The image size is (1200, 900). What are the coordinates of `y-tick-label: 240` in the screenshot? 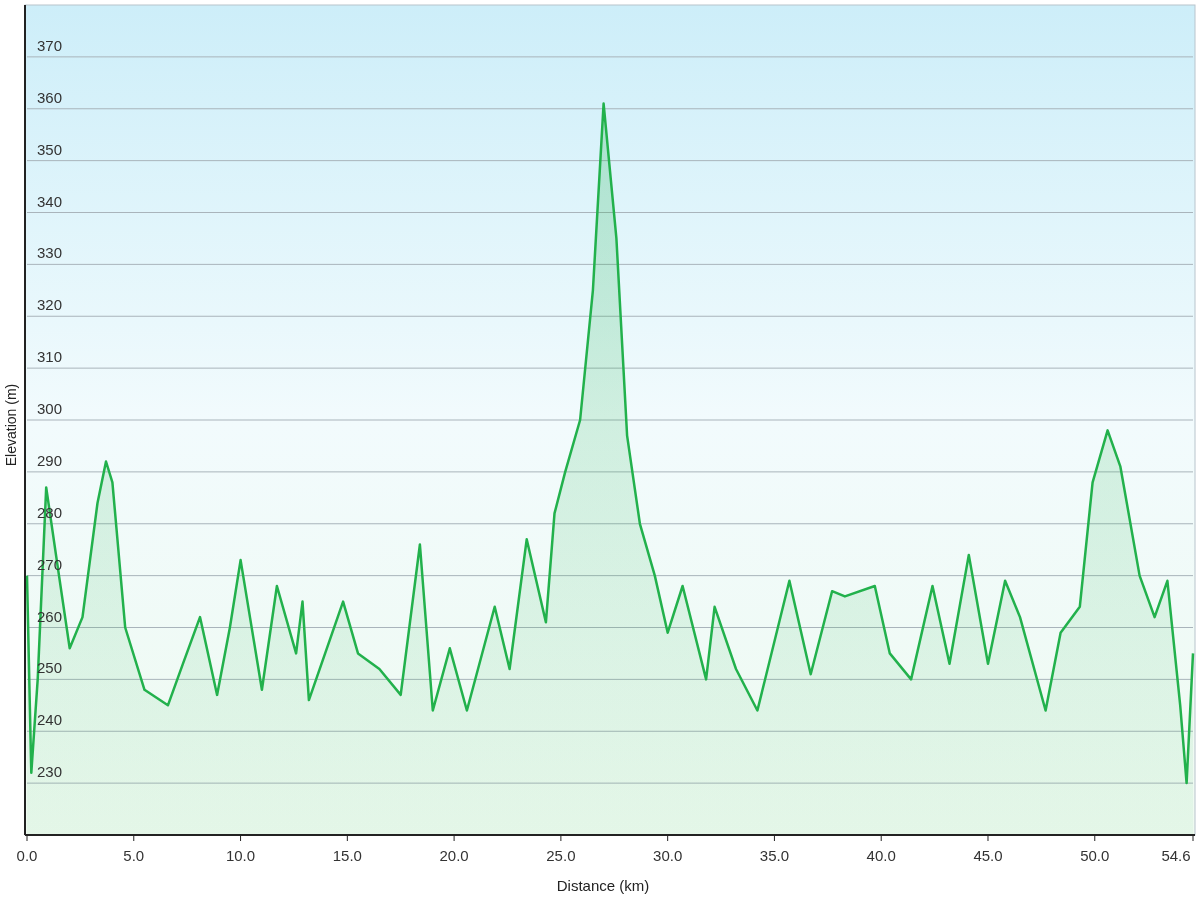 It's located at (50, 720).